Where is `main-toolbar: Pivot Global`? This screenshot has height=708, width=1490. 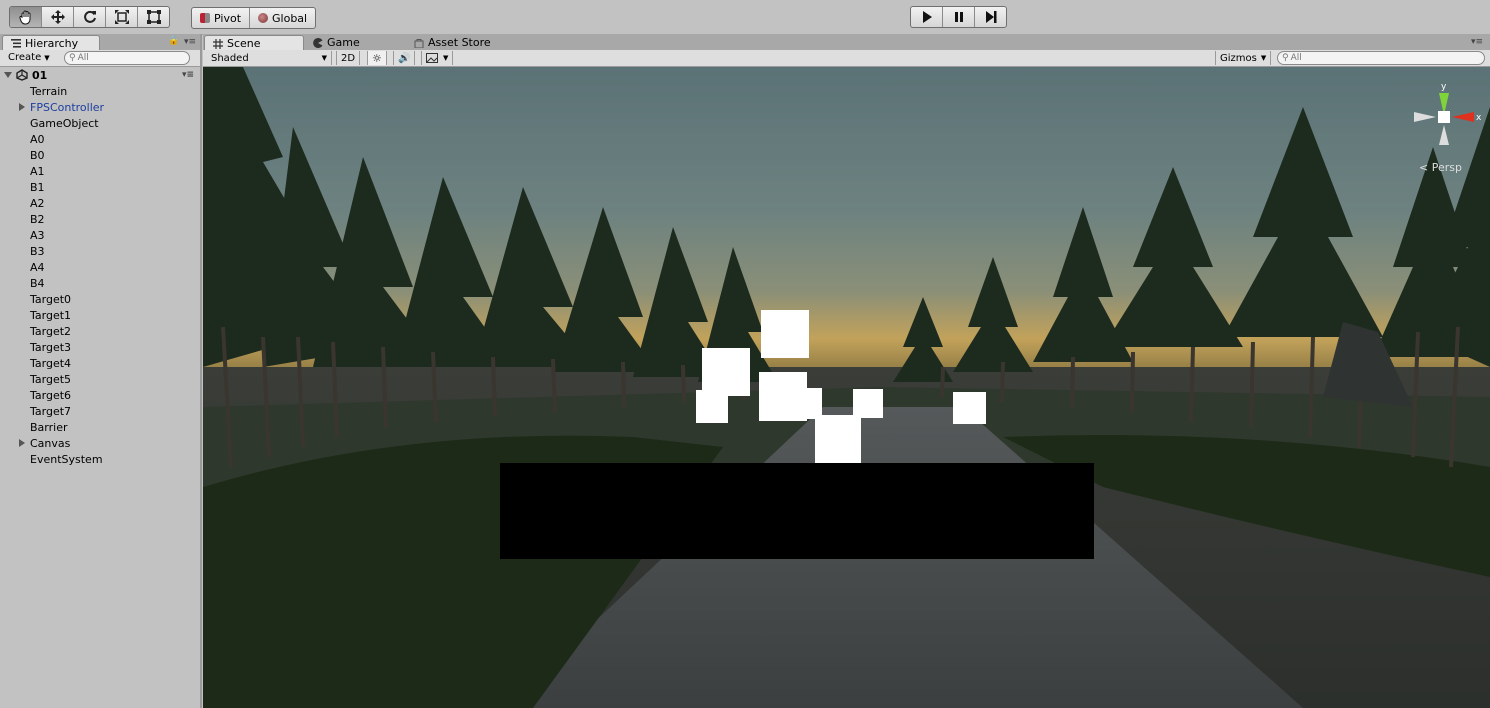
main-toolbar: Pivot Global is located at coordinates (745, 17).